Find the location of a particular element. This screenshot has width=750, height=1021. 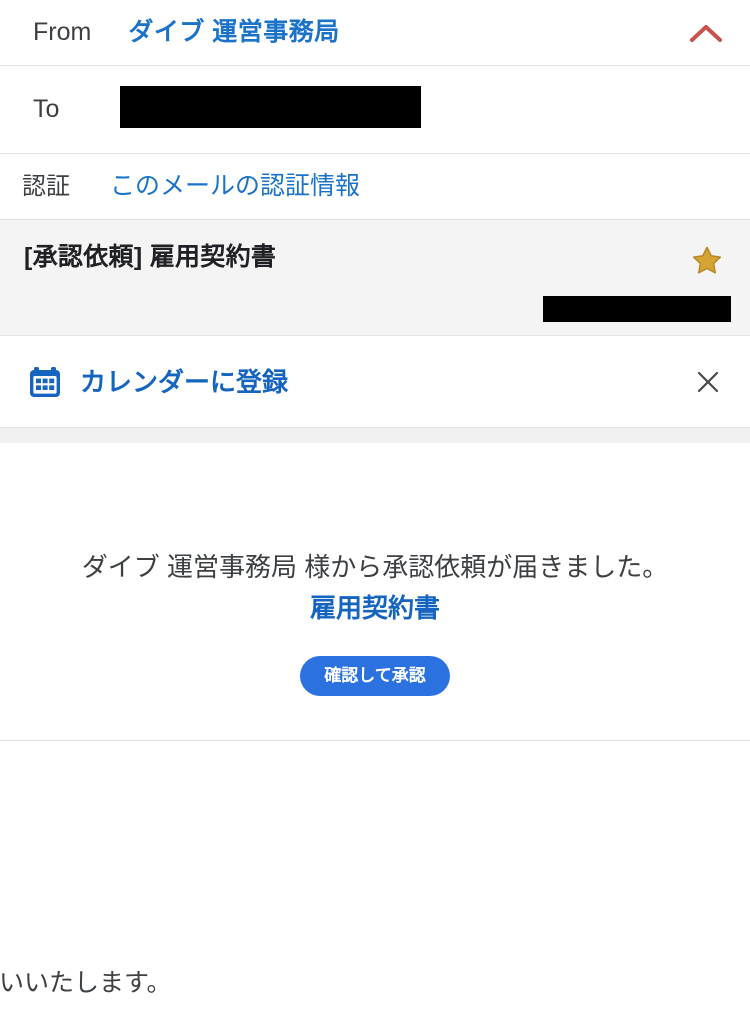

authentication-label: 認証 is located at coordinates (46, 186).